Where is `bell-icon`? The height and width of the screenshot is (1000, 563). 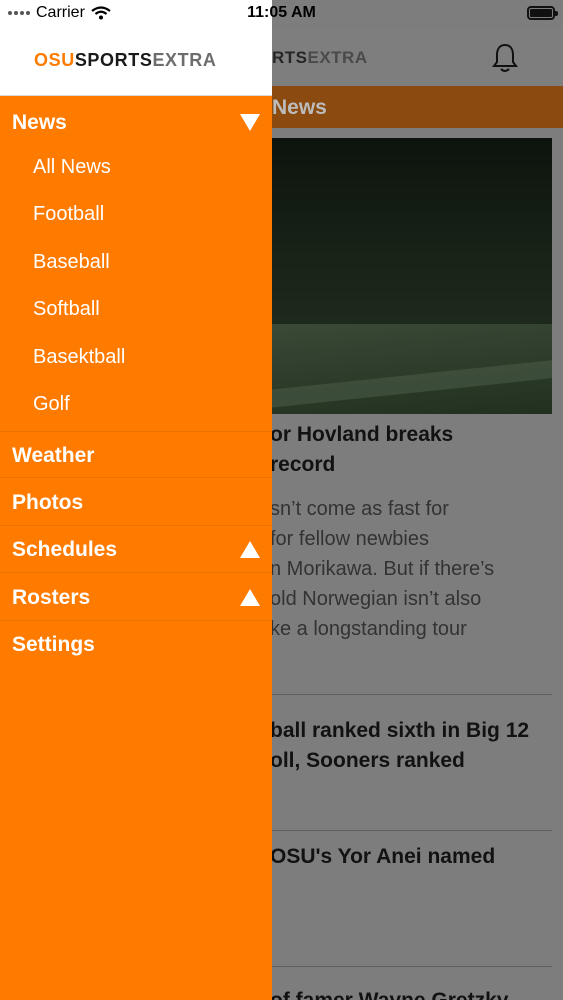 bell-icon is located at coordinates (505, 58).